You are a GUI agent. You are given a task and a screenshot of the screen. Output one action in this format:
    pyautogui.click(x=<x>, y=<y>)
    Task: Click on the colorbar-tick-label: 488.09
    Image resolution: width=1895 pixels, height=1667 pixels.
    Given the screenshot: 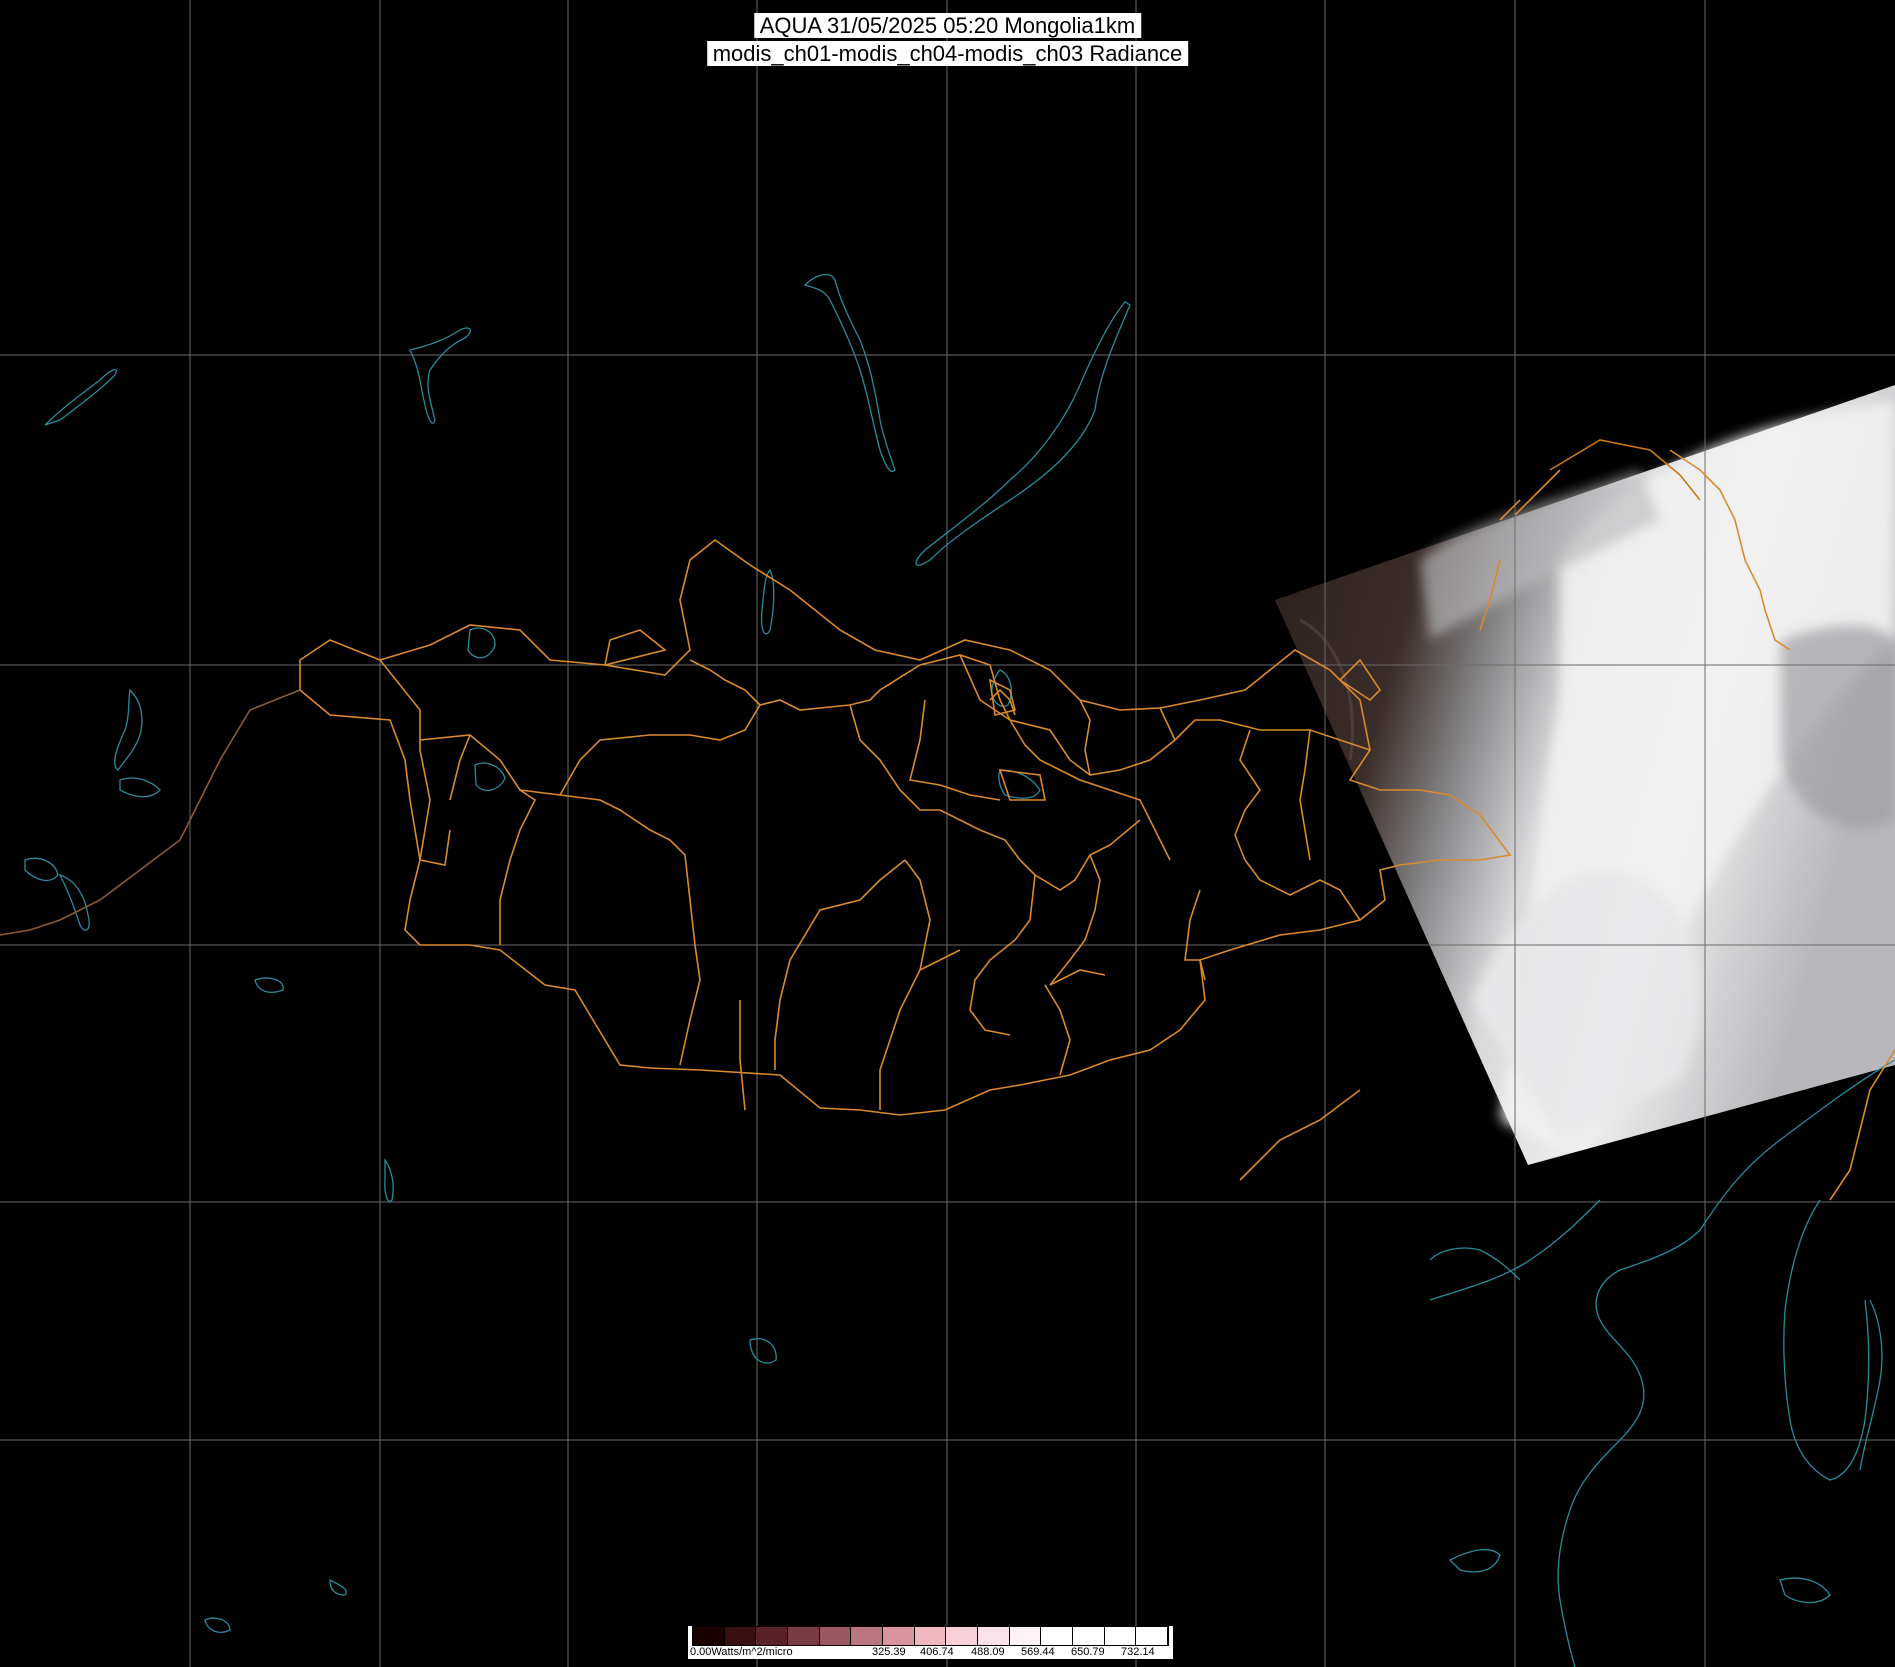 What is the action you would take?
    pyautogui.click(x=988, y=1652)
    